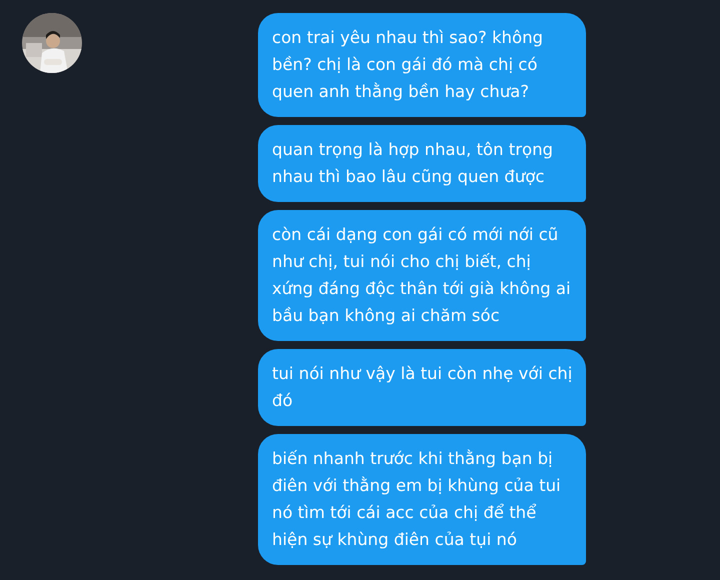 The height and width of the screenshot is (580, 720). Describe the element at coordinates (422, 387) in the screenshot. I see `message-bubble: tui nói như vậy là tui còn nhẹ với chị đó` at that location.